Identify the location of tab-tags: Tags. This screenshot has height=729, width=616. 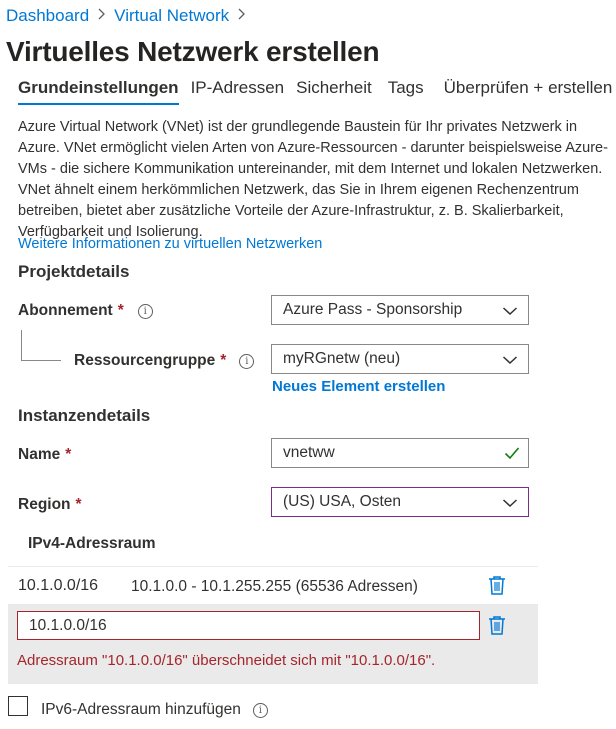
(406, 91).